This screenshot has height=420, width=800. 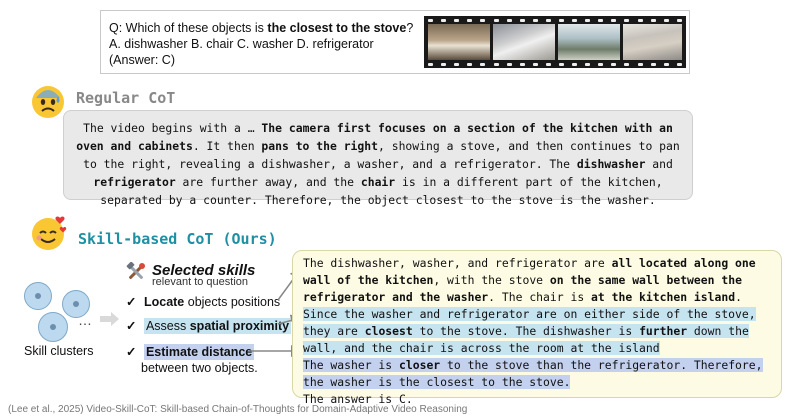 What do you see at coordinates (420, 365) in the screenshot?
I see `answer-text-segment: closer` at bounding box center [420, 365].